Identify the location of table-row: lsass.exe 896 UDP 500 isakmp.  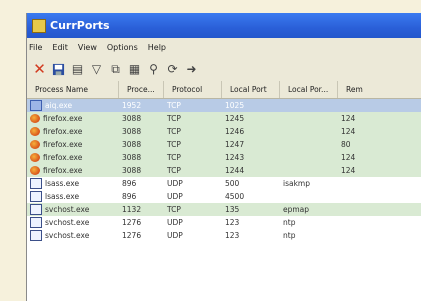
(224, 183).